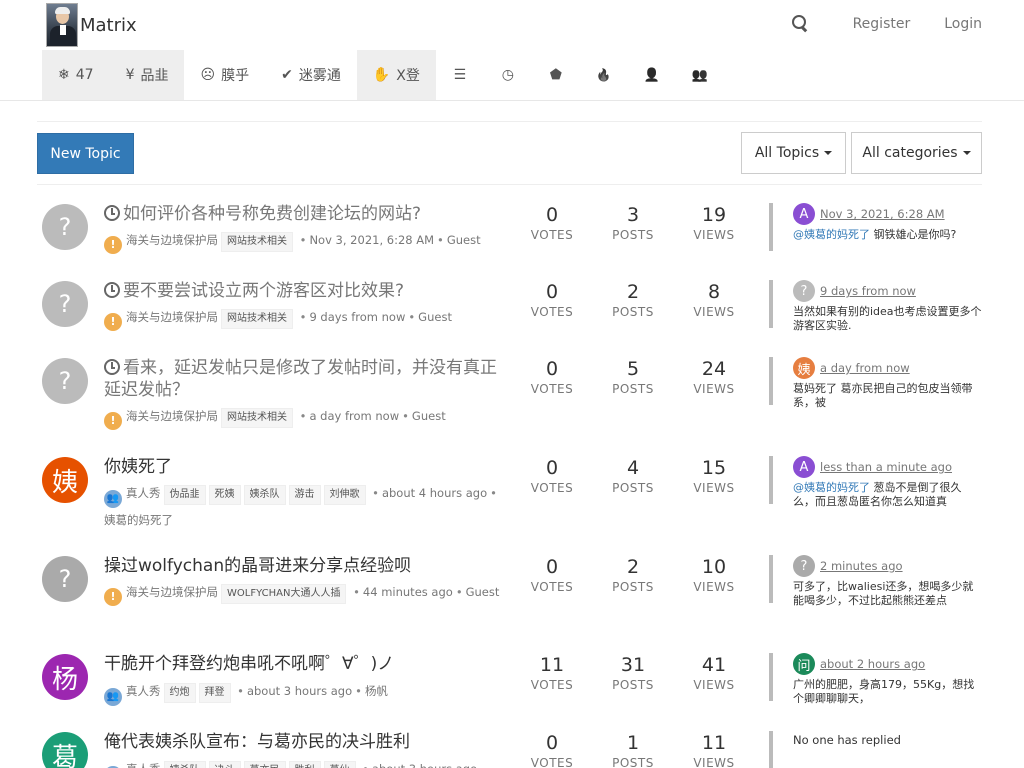  What do you see at coordinates (552, 672) in the screenshot?
I see `votes-stat: 11 VOTES` at bounding box center [552, 672].